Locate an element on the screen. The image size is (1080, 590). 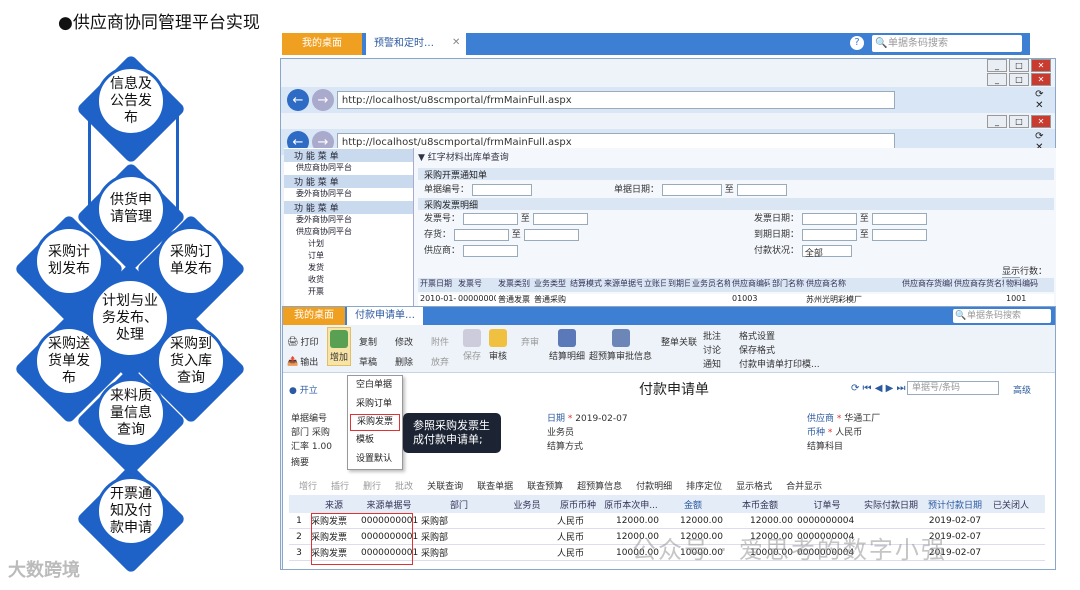
tree-item: 开票 is located at coordinates (348, 292).